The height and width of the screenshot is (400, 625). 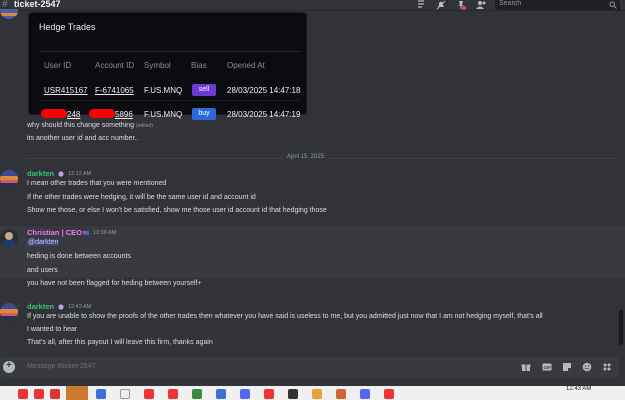 I want to click on column-header: Symbol, so click(x=157, y=65).